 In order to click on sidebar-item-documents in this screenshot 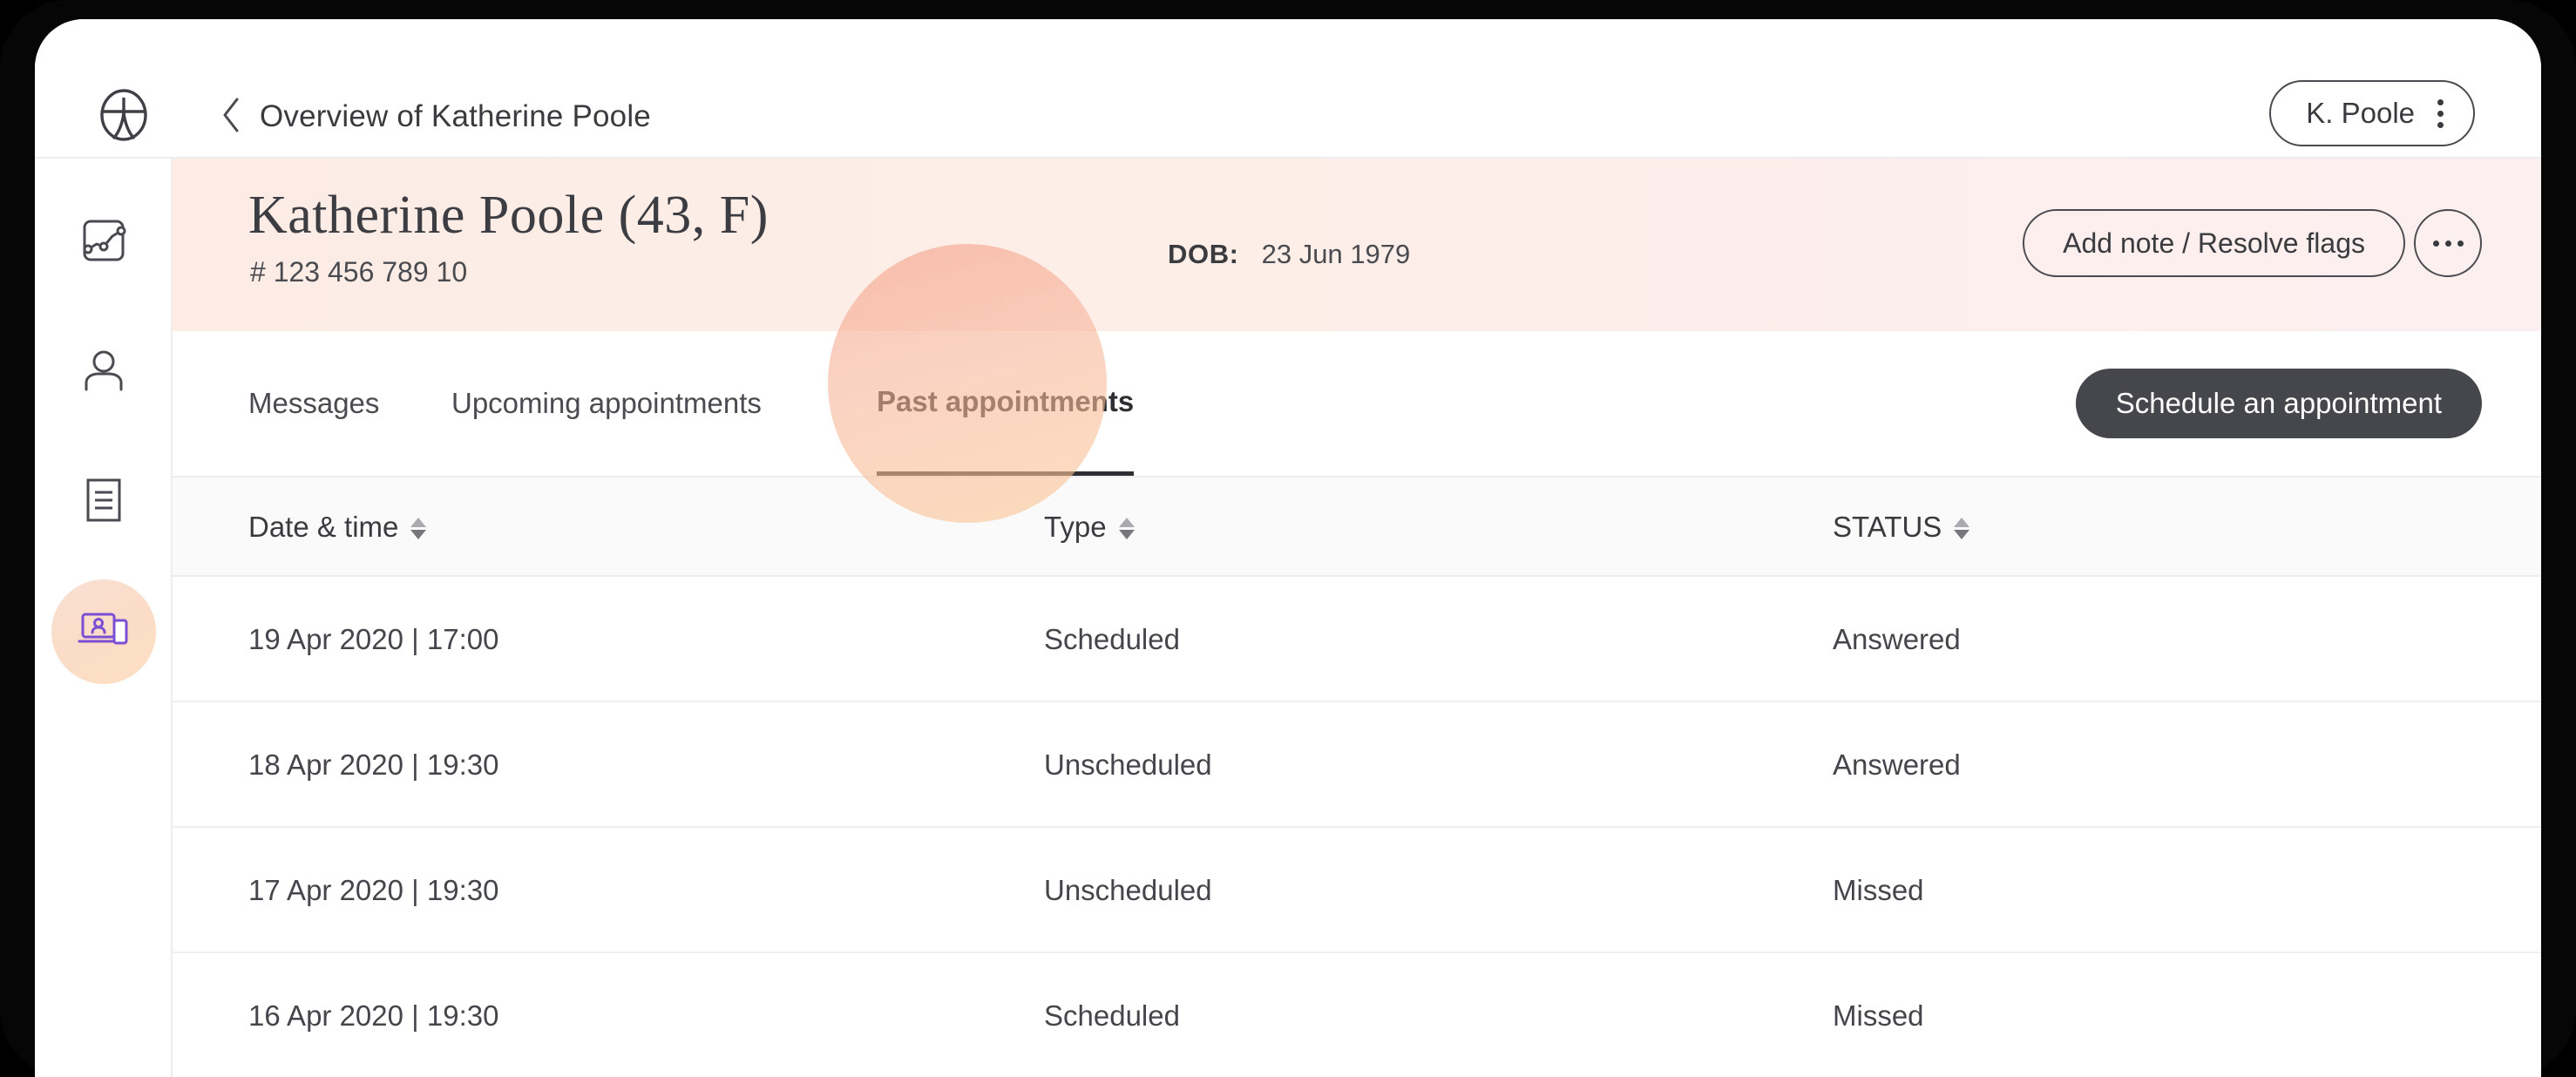, I will do `click(104, 502)`.